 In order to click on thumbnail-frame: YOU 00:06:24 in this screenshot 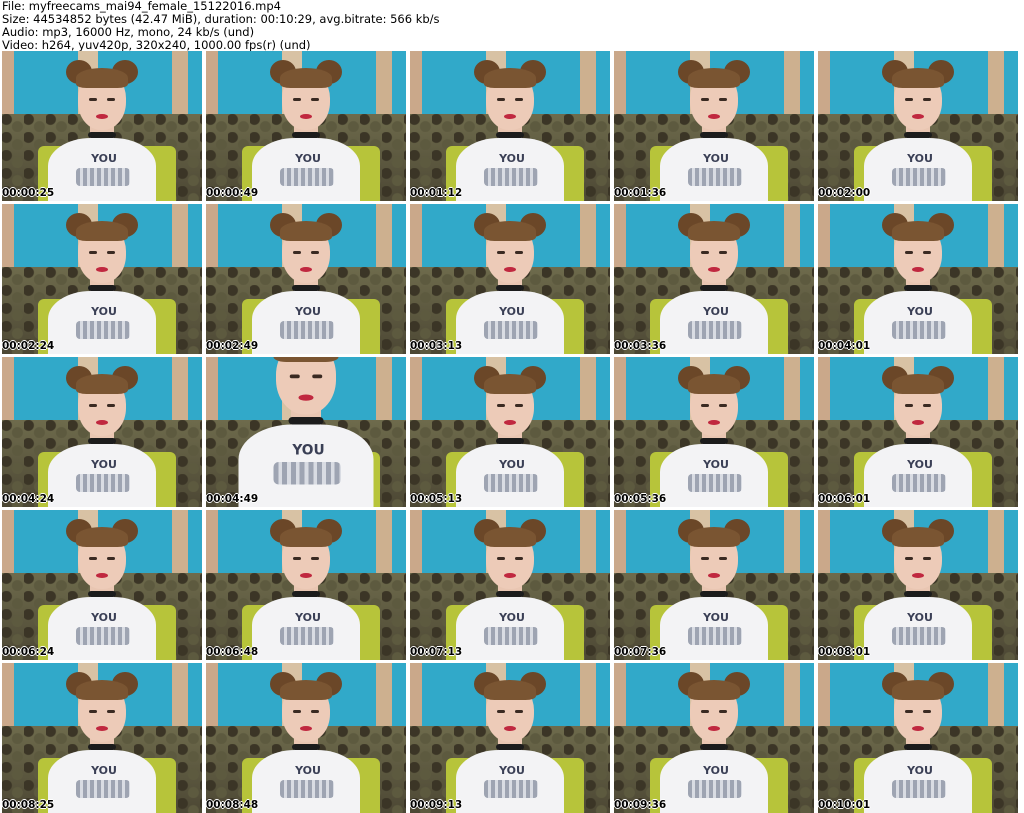, I will do `click(102, 585)`.